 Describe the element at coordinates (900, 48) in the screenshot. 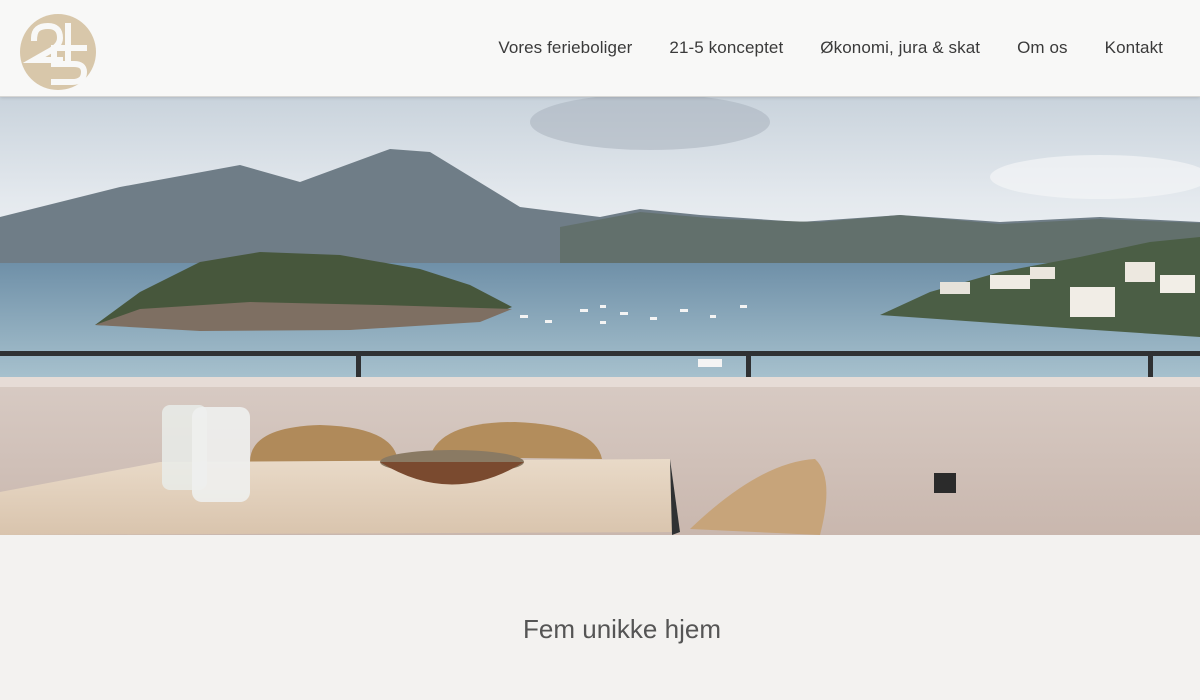

I see `nav-item-okonomi: Økonomi, jura & skat` at that location.